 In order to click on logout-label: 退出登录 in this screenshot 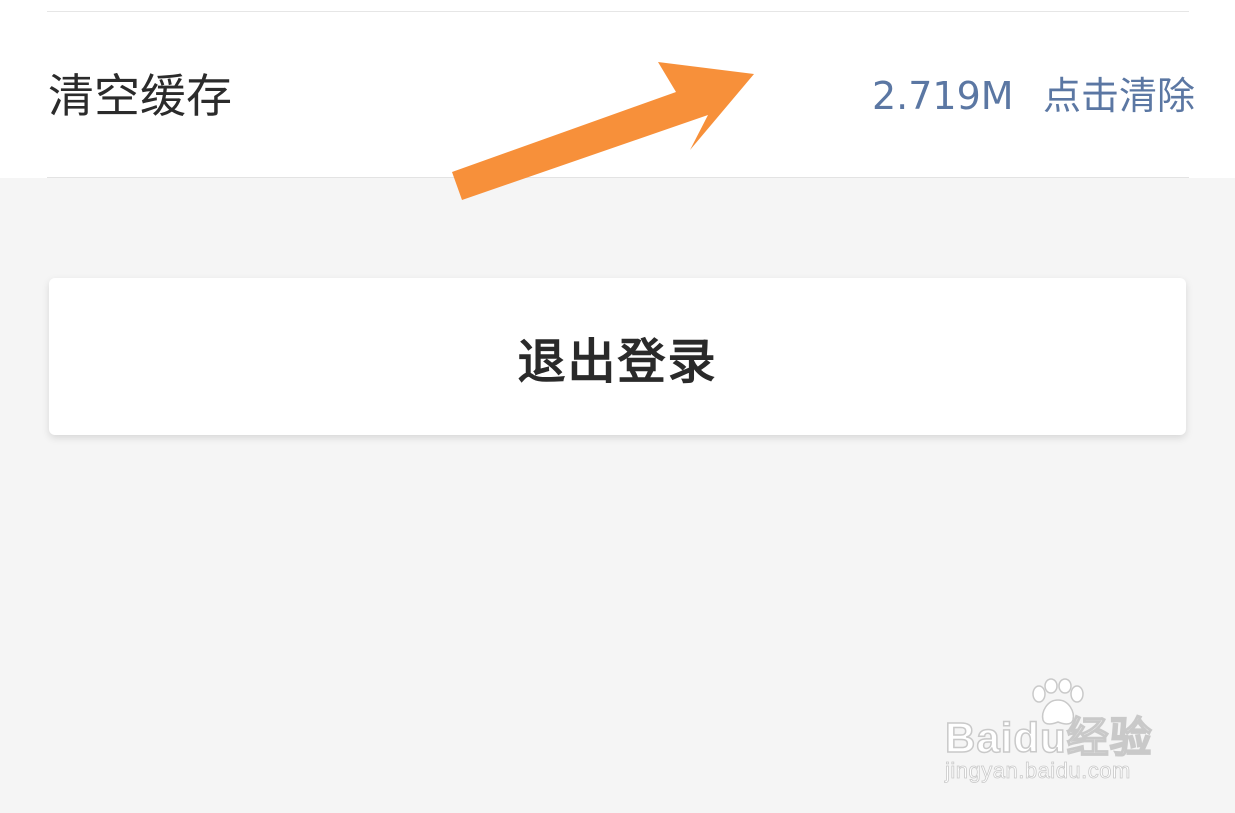, I will do `click(617, 361)`.